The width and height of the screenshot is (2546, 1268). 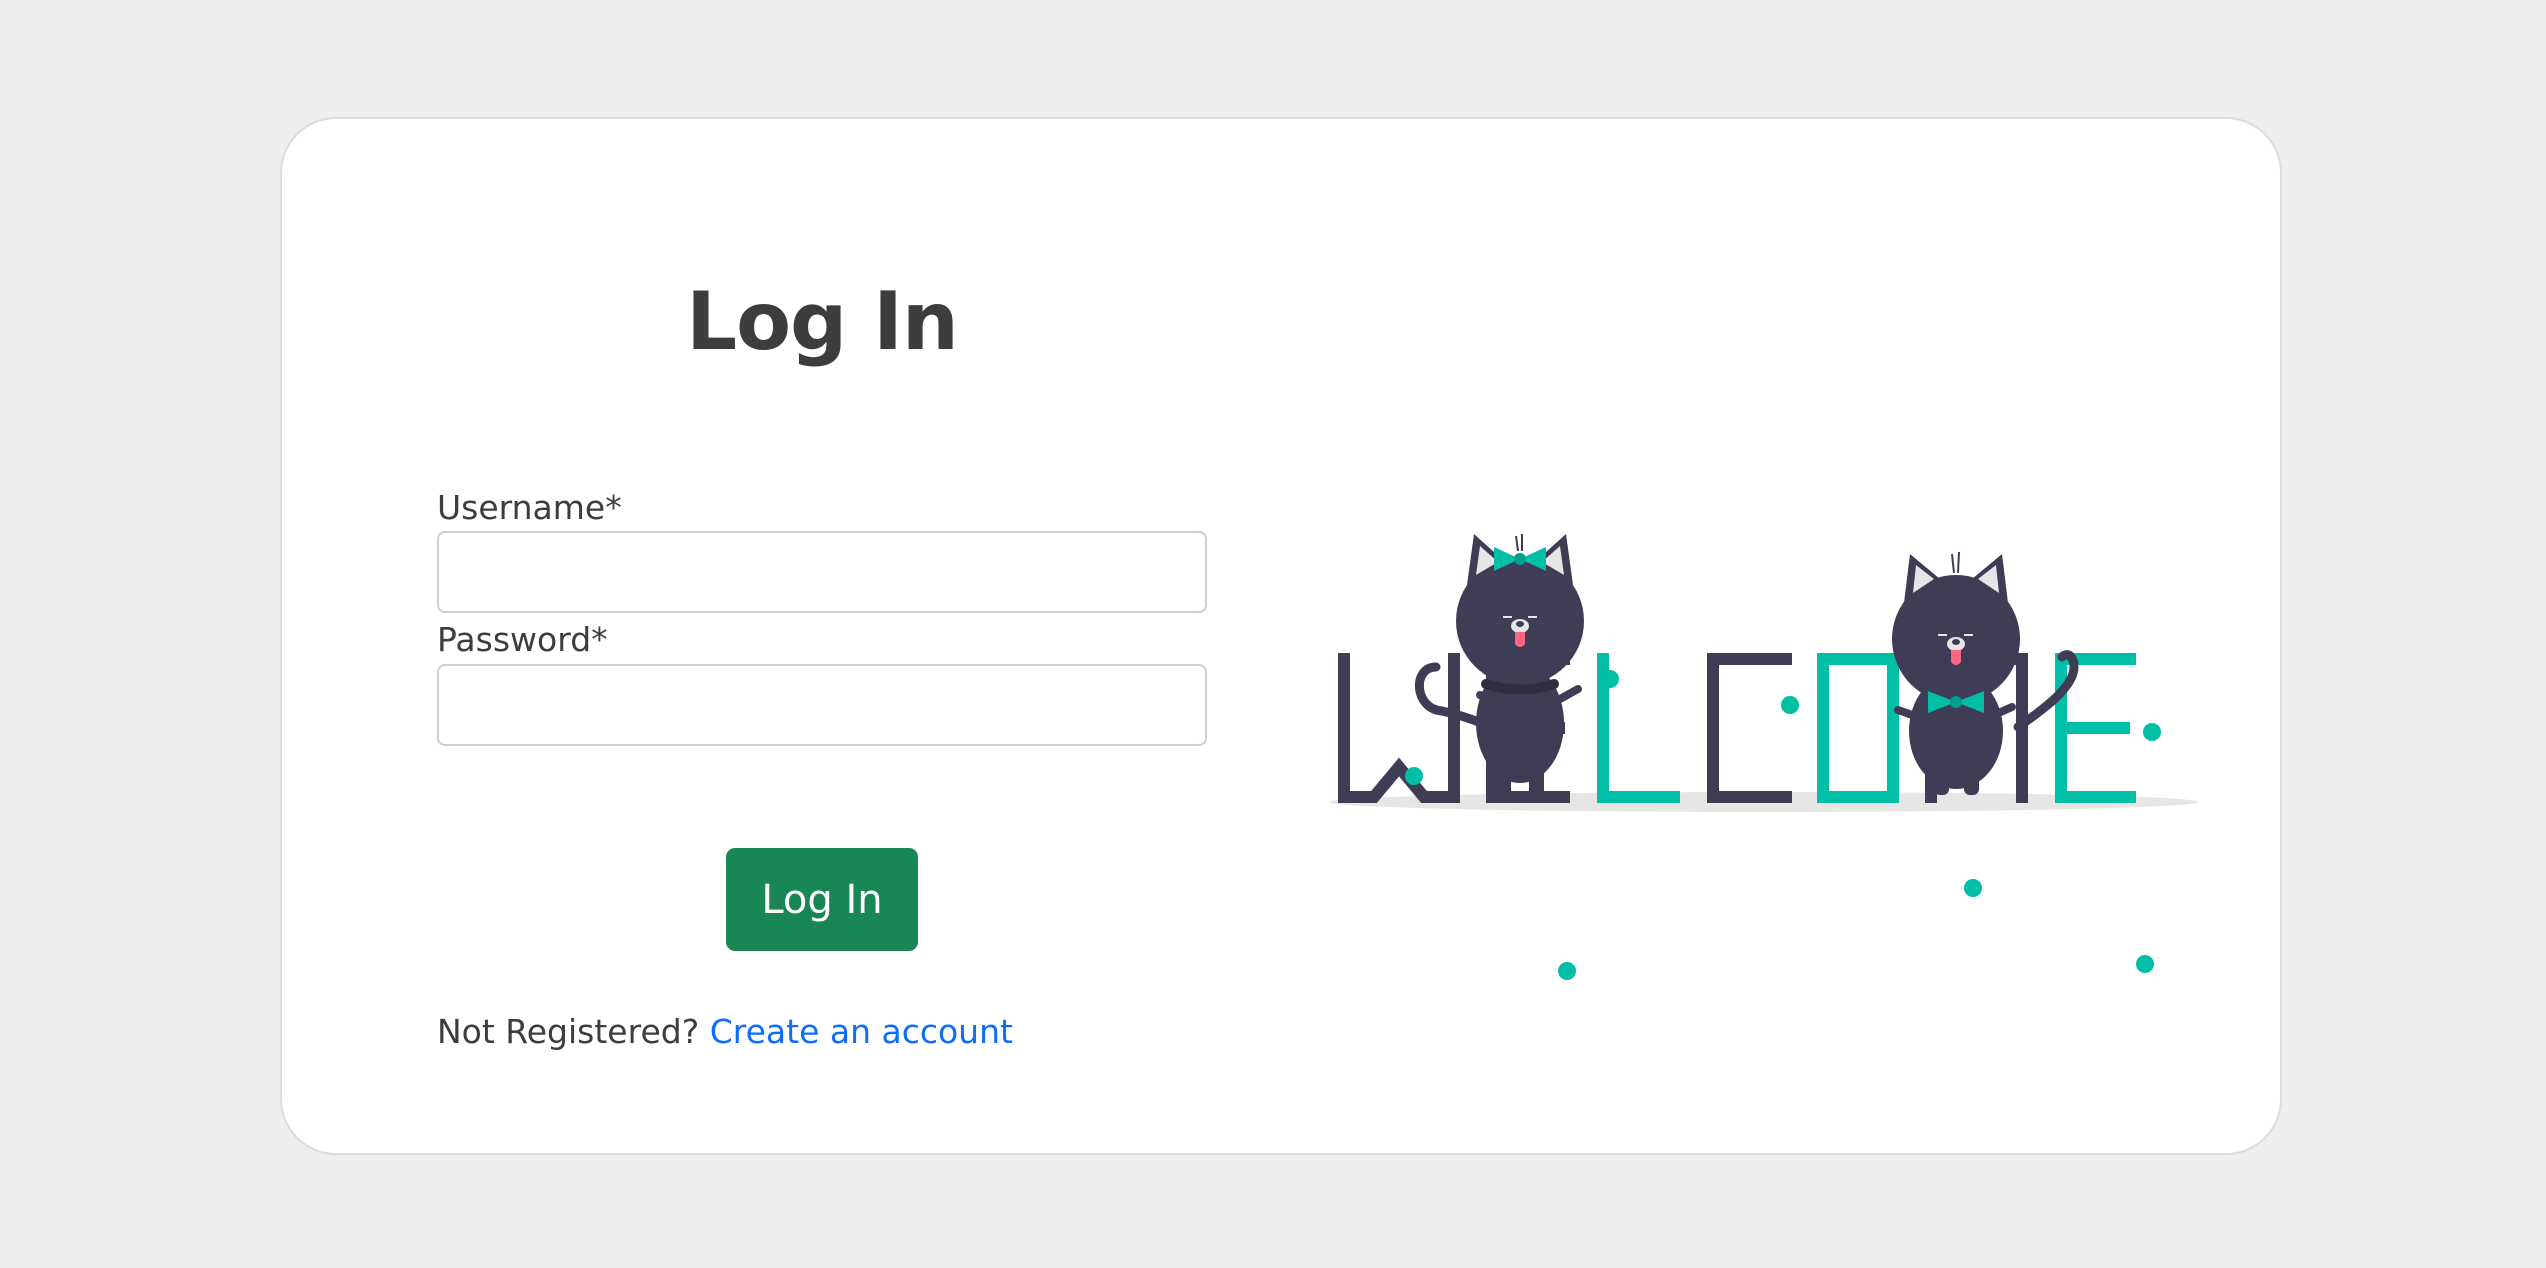 I want to click on register-prompt: Not Registered? Create an account, so click(x=725, y=1032).